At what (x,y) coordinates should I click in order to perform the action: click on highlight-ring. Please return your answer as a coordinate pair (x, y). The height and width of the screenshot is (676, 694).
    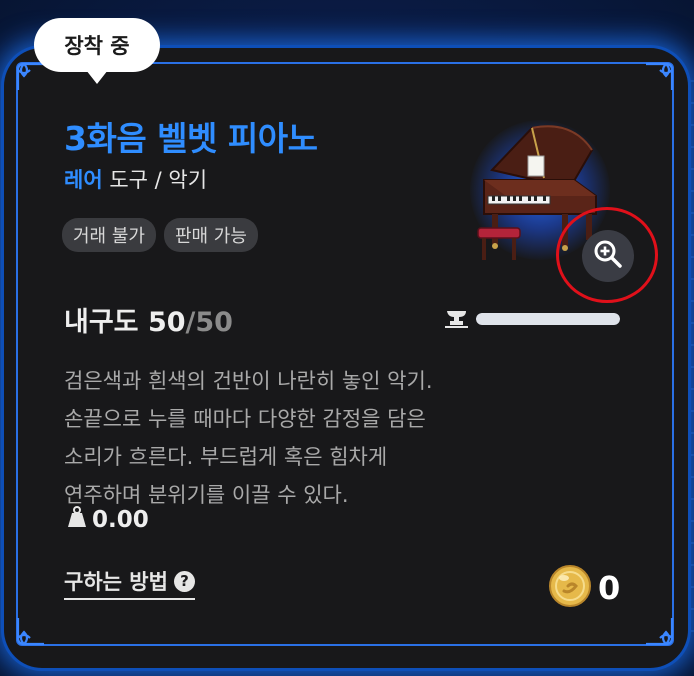
    Looking at the image, I should click on (607, 255).